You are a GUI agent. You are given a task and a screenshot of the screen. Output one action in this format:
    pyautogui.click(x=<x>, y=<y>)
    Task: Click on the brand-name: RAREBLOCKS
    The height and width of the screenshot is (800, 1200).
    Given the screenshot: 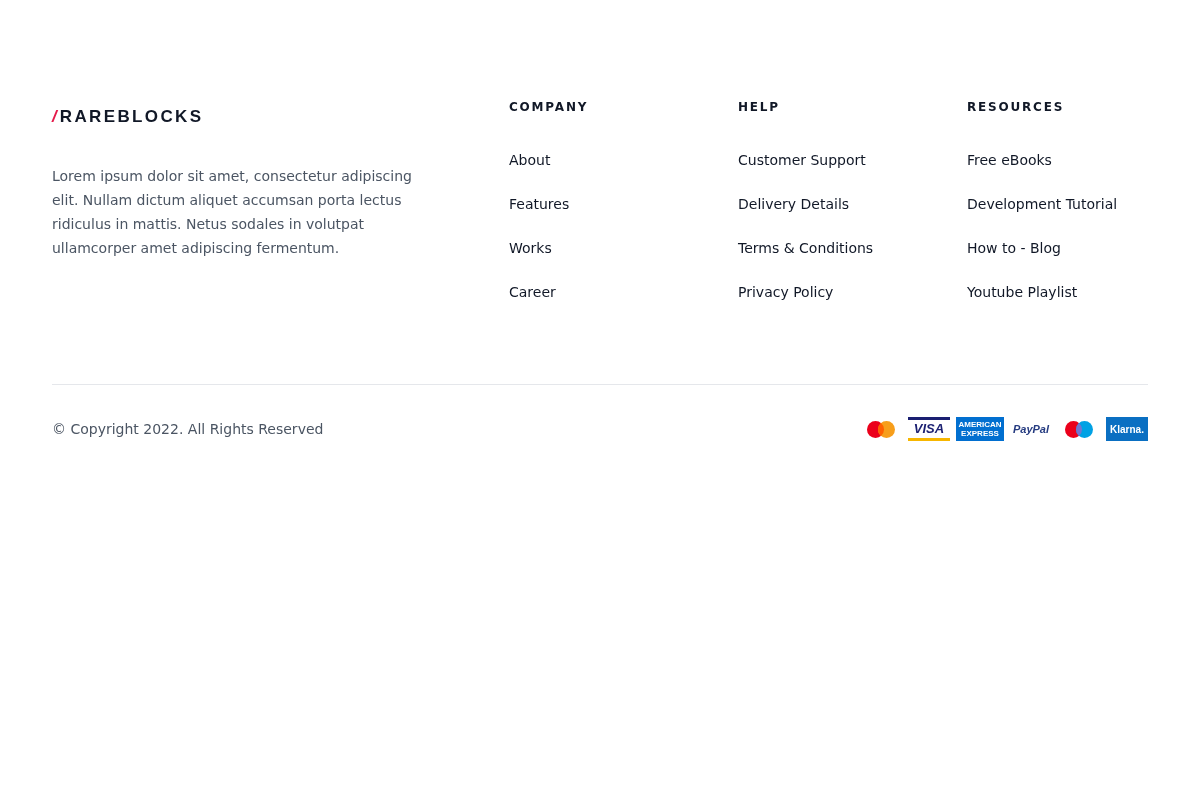 What is the action you would take?
    pyautogui.click(x=131, y=117)
    